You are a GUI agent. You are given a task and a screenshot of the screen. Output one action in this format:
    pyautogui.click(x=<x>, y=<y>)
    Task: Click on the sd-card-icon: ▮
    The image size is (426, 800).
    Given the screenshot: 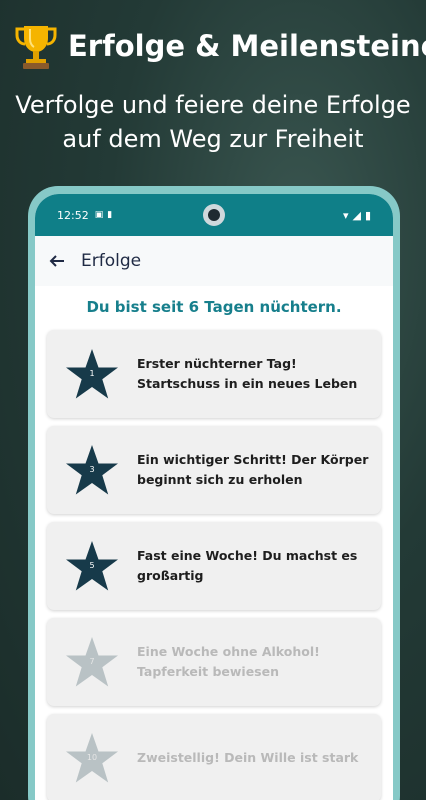 What is the action you would take?
    pyautogui.click(x=110, y=215)
    